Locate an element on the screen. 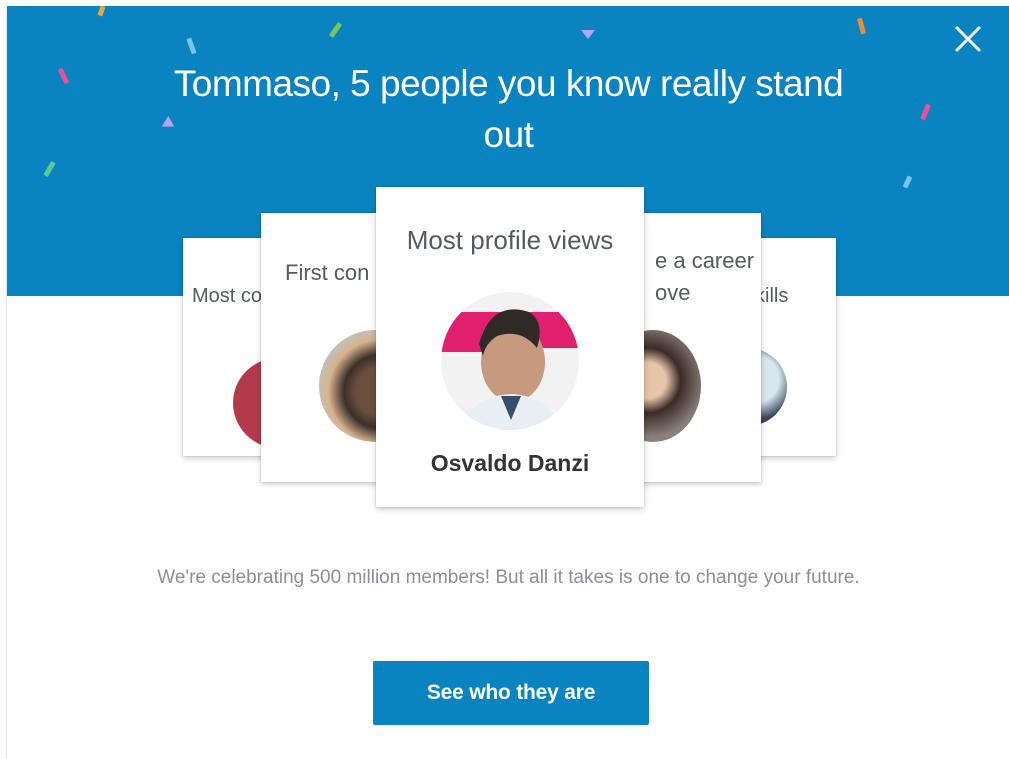  person-card-featured: Most profile views Osvaldo Danzi is located at coordinates (510, 347).